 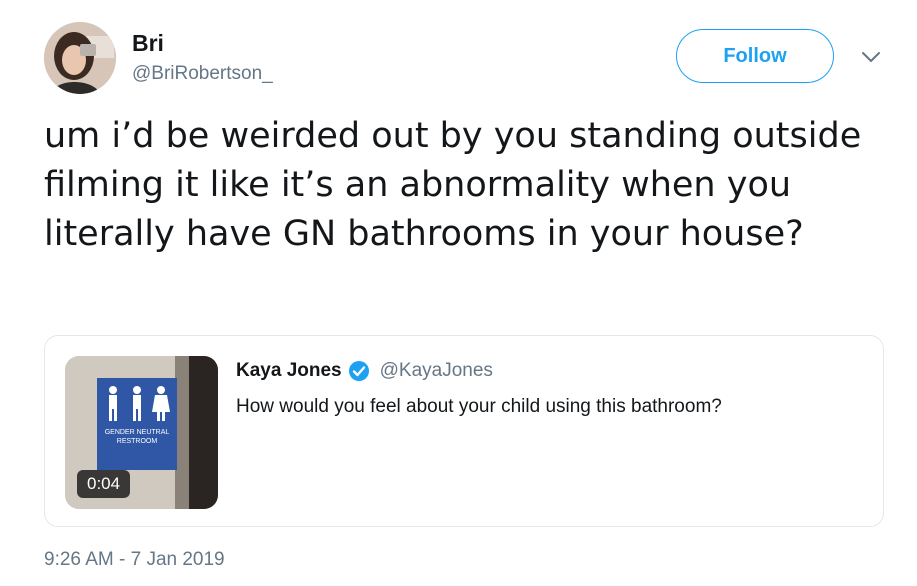 I want to click on sign-text-line-2: RESTROOM, so click(x=137, y=441).